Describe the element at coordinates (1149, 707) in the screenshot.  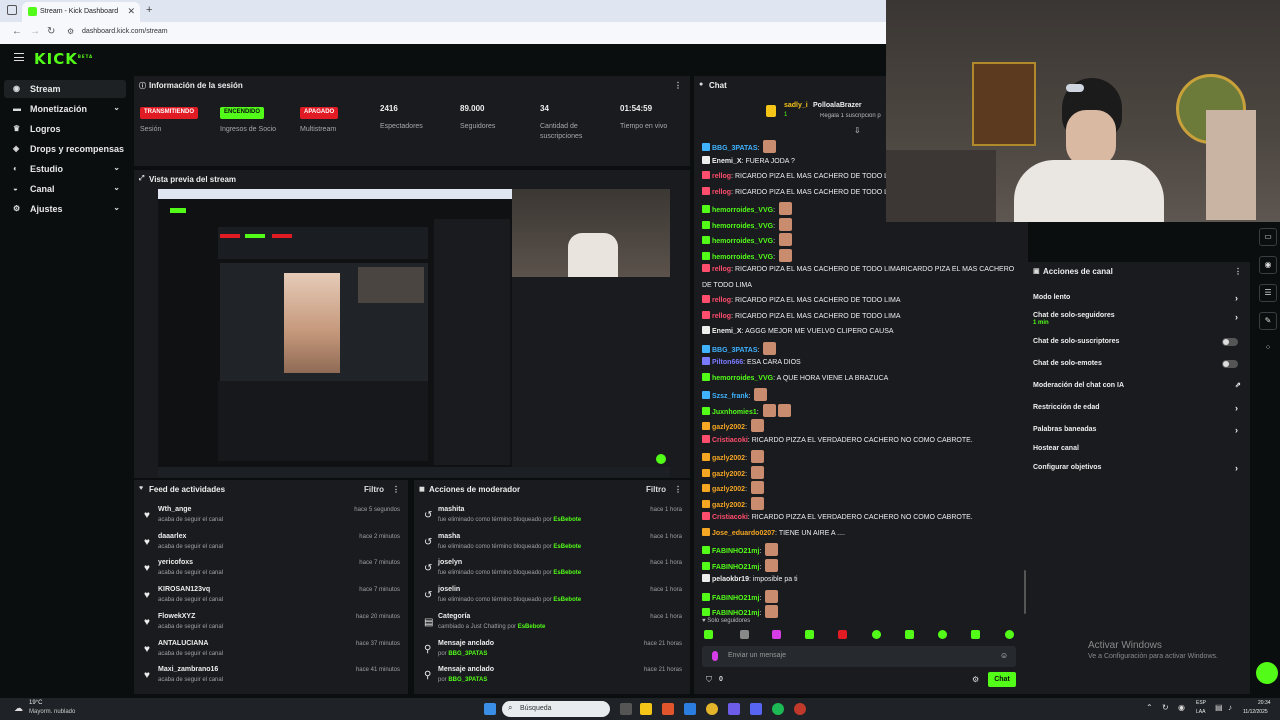
I see `tray-chevron-icon: ⌃` at that location.